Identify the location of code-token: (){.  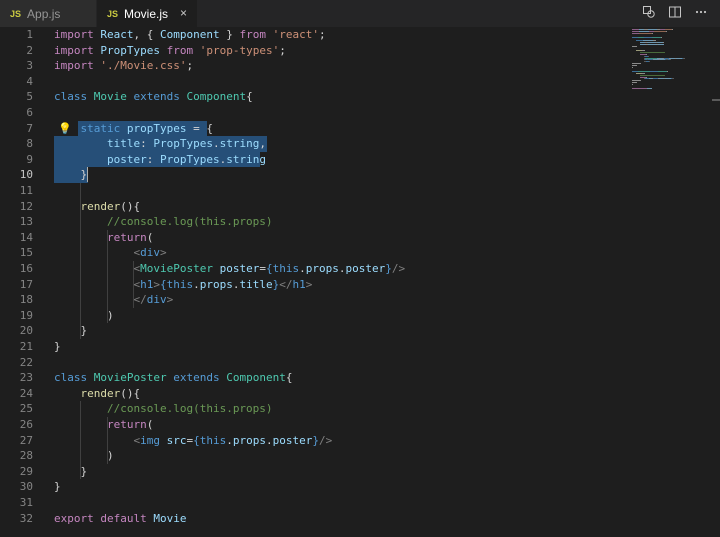
(130, 393).